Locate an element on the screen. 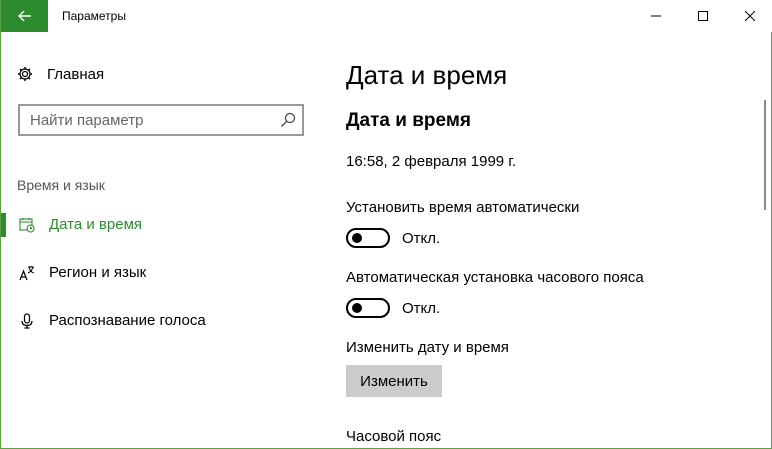  calendar-clock-icon is located at coordinates (27, 225).